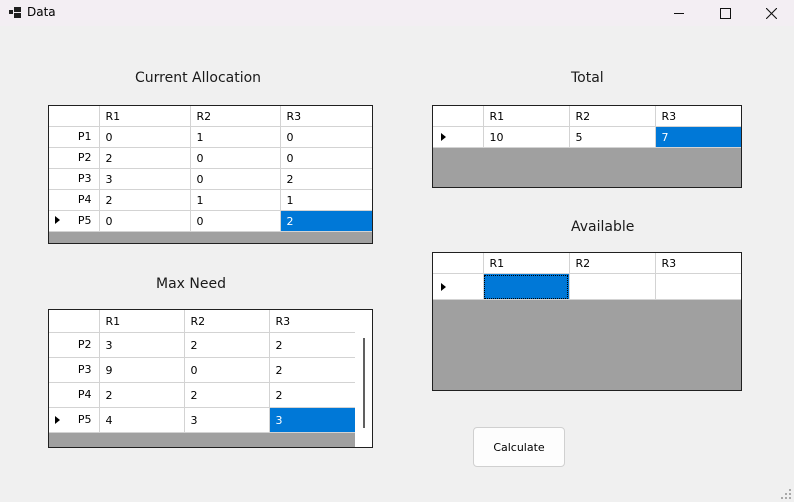 This screenshot has height=502, width=794. Describe the element at coordinates (397, 13) in the screenshot. I see `title-bar: Data` at that location.